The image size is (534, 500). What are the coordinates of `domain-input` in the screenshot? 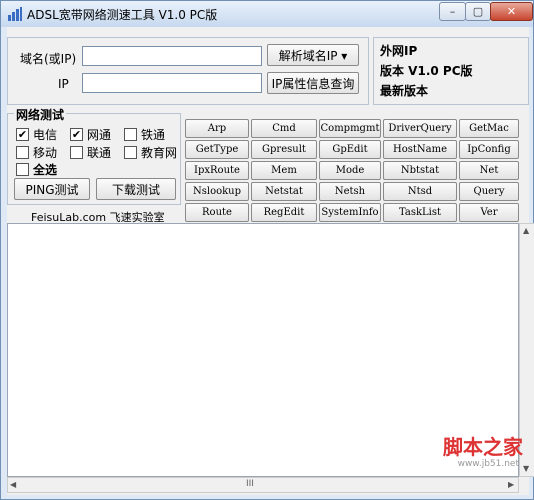 It's located at (172, 56).